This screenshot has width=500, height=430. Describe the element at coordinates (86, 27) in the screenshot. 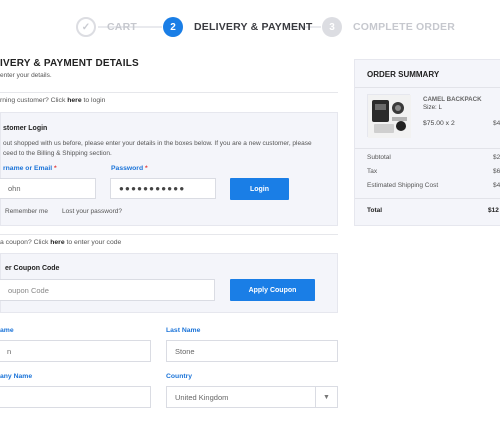

I see `checkmark-icon: ✓` at that location.